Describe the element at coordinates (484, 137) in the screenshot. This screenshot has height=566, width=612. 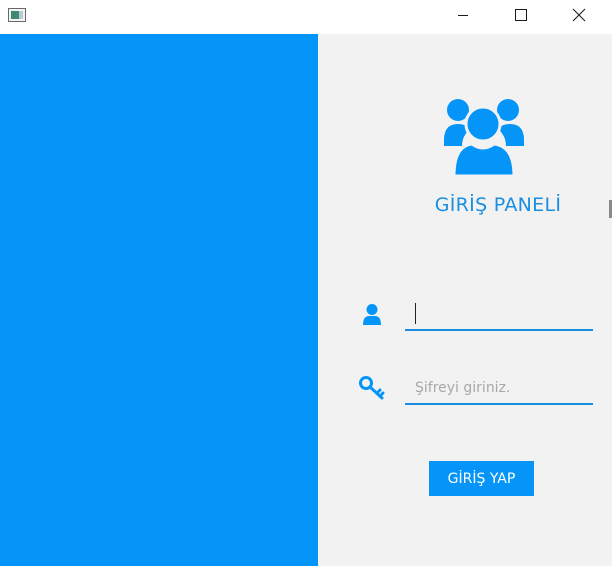
I see `users-group-icon` at that location.